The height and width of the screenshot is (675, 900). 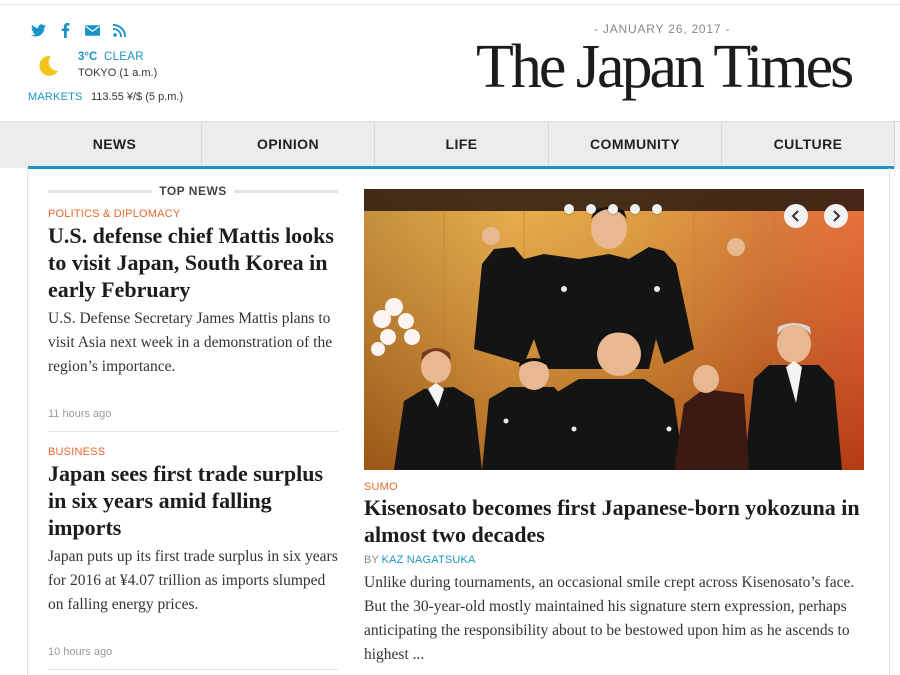 What do you see at coordinates (92, 30) in the screenshot?
I see `mail-icon` at bounding box center [92, 30].